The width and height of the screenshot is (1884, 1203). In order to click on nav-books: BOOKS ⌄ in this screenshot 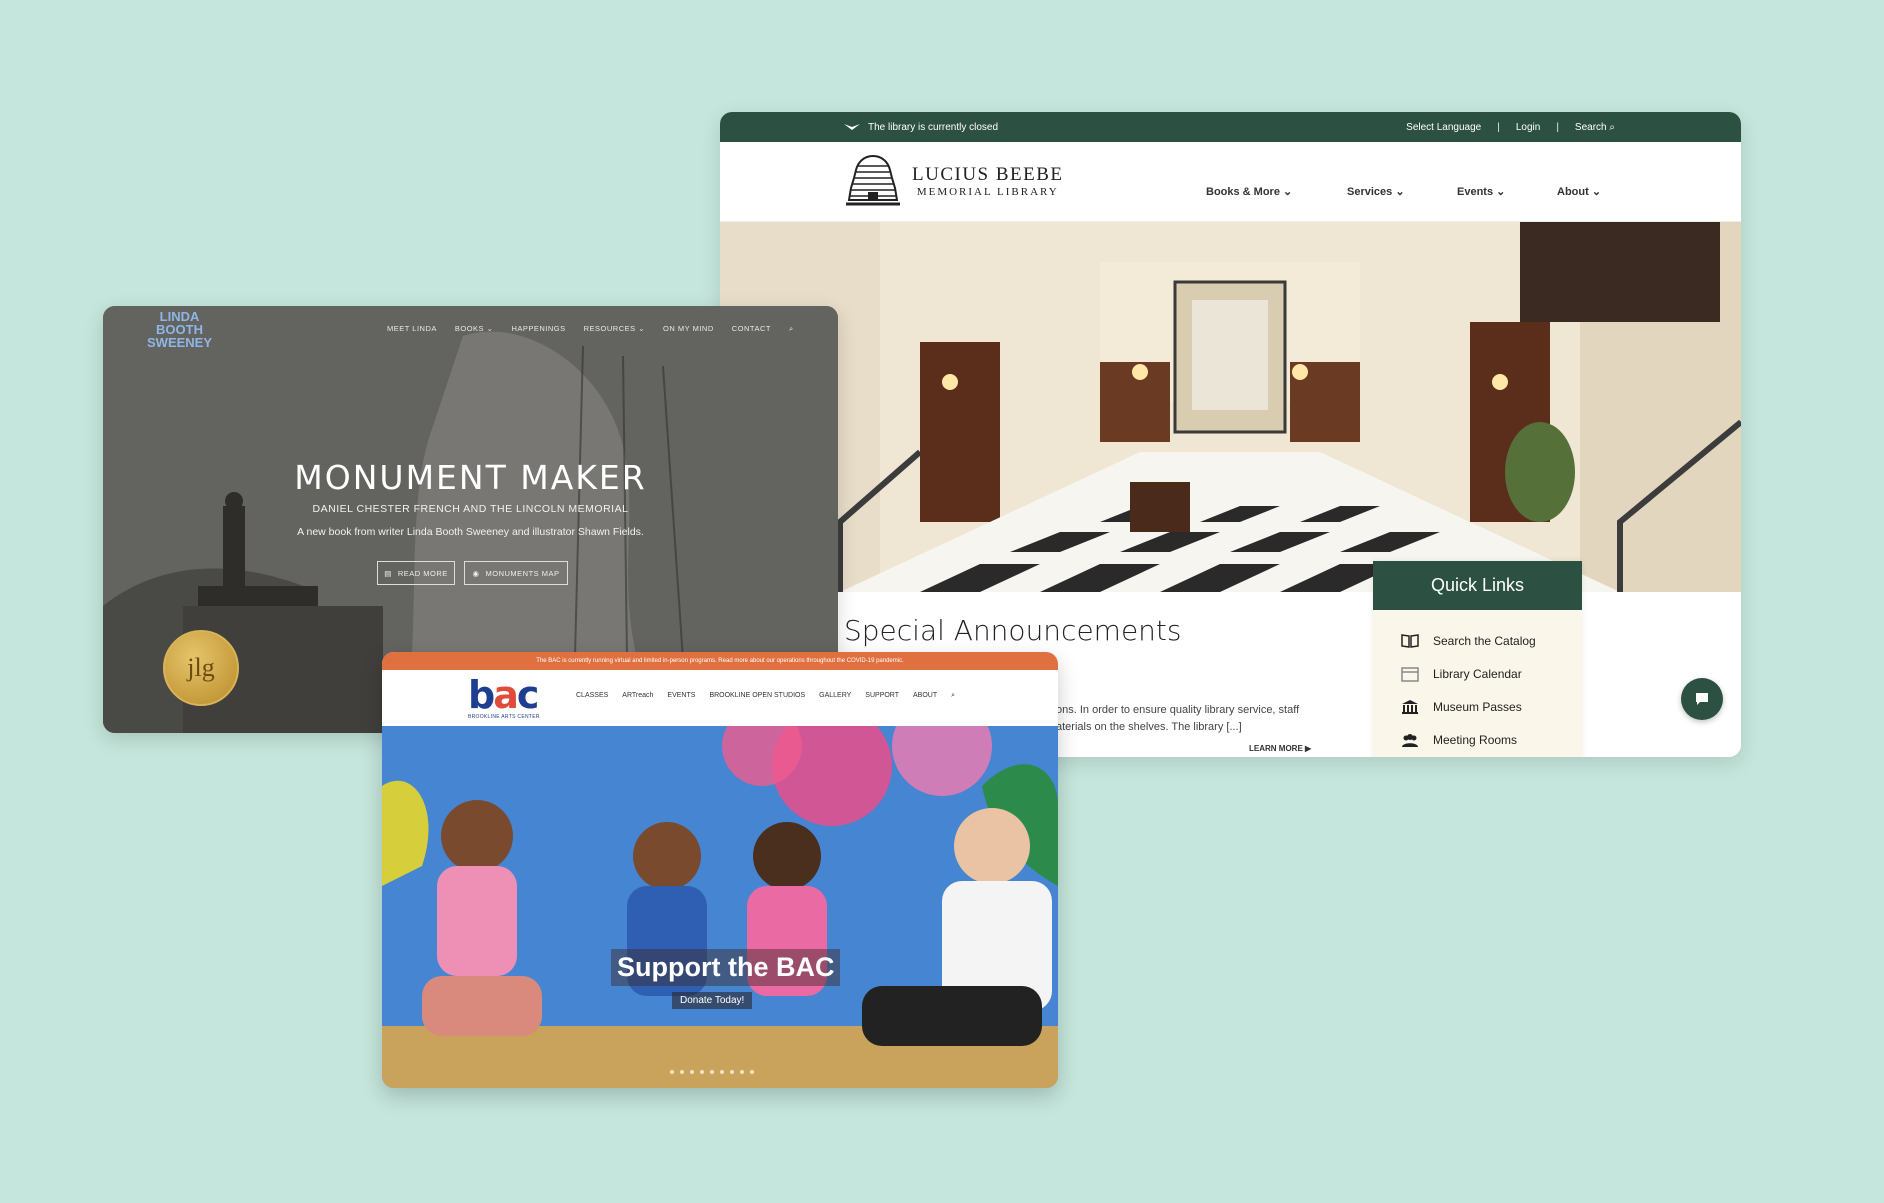, I will do `click(474, 329)`.